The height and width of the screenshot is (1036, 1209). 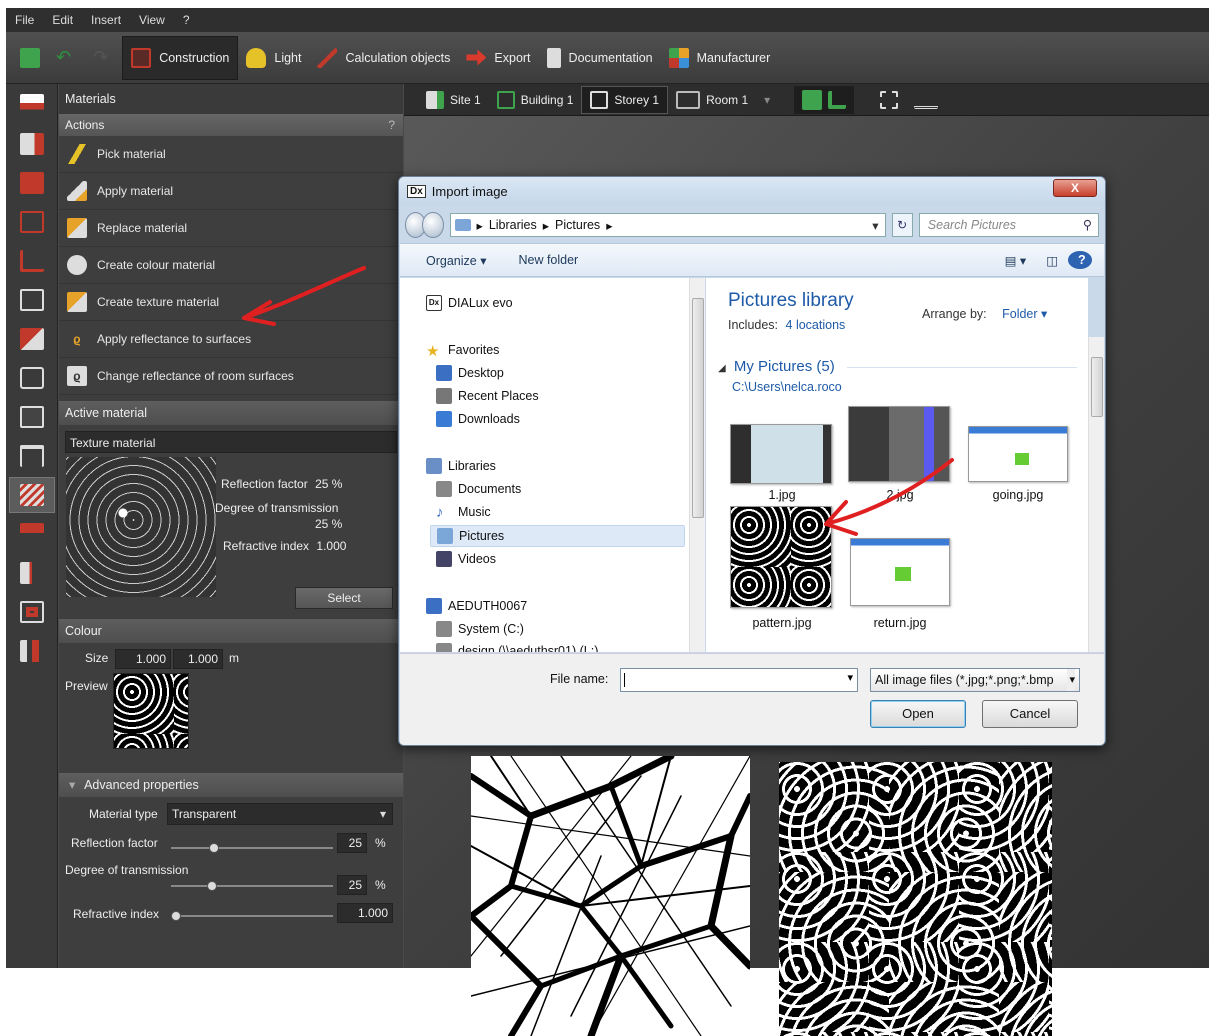 I want to click on rail-furniture-button, so click(x=32, y=456).